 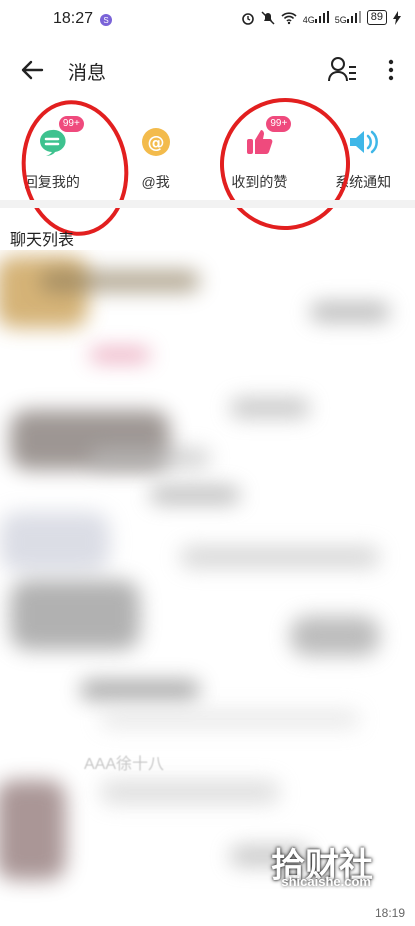 I want to click on alarm-icon, so click(x=247, y=18).